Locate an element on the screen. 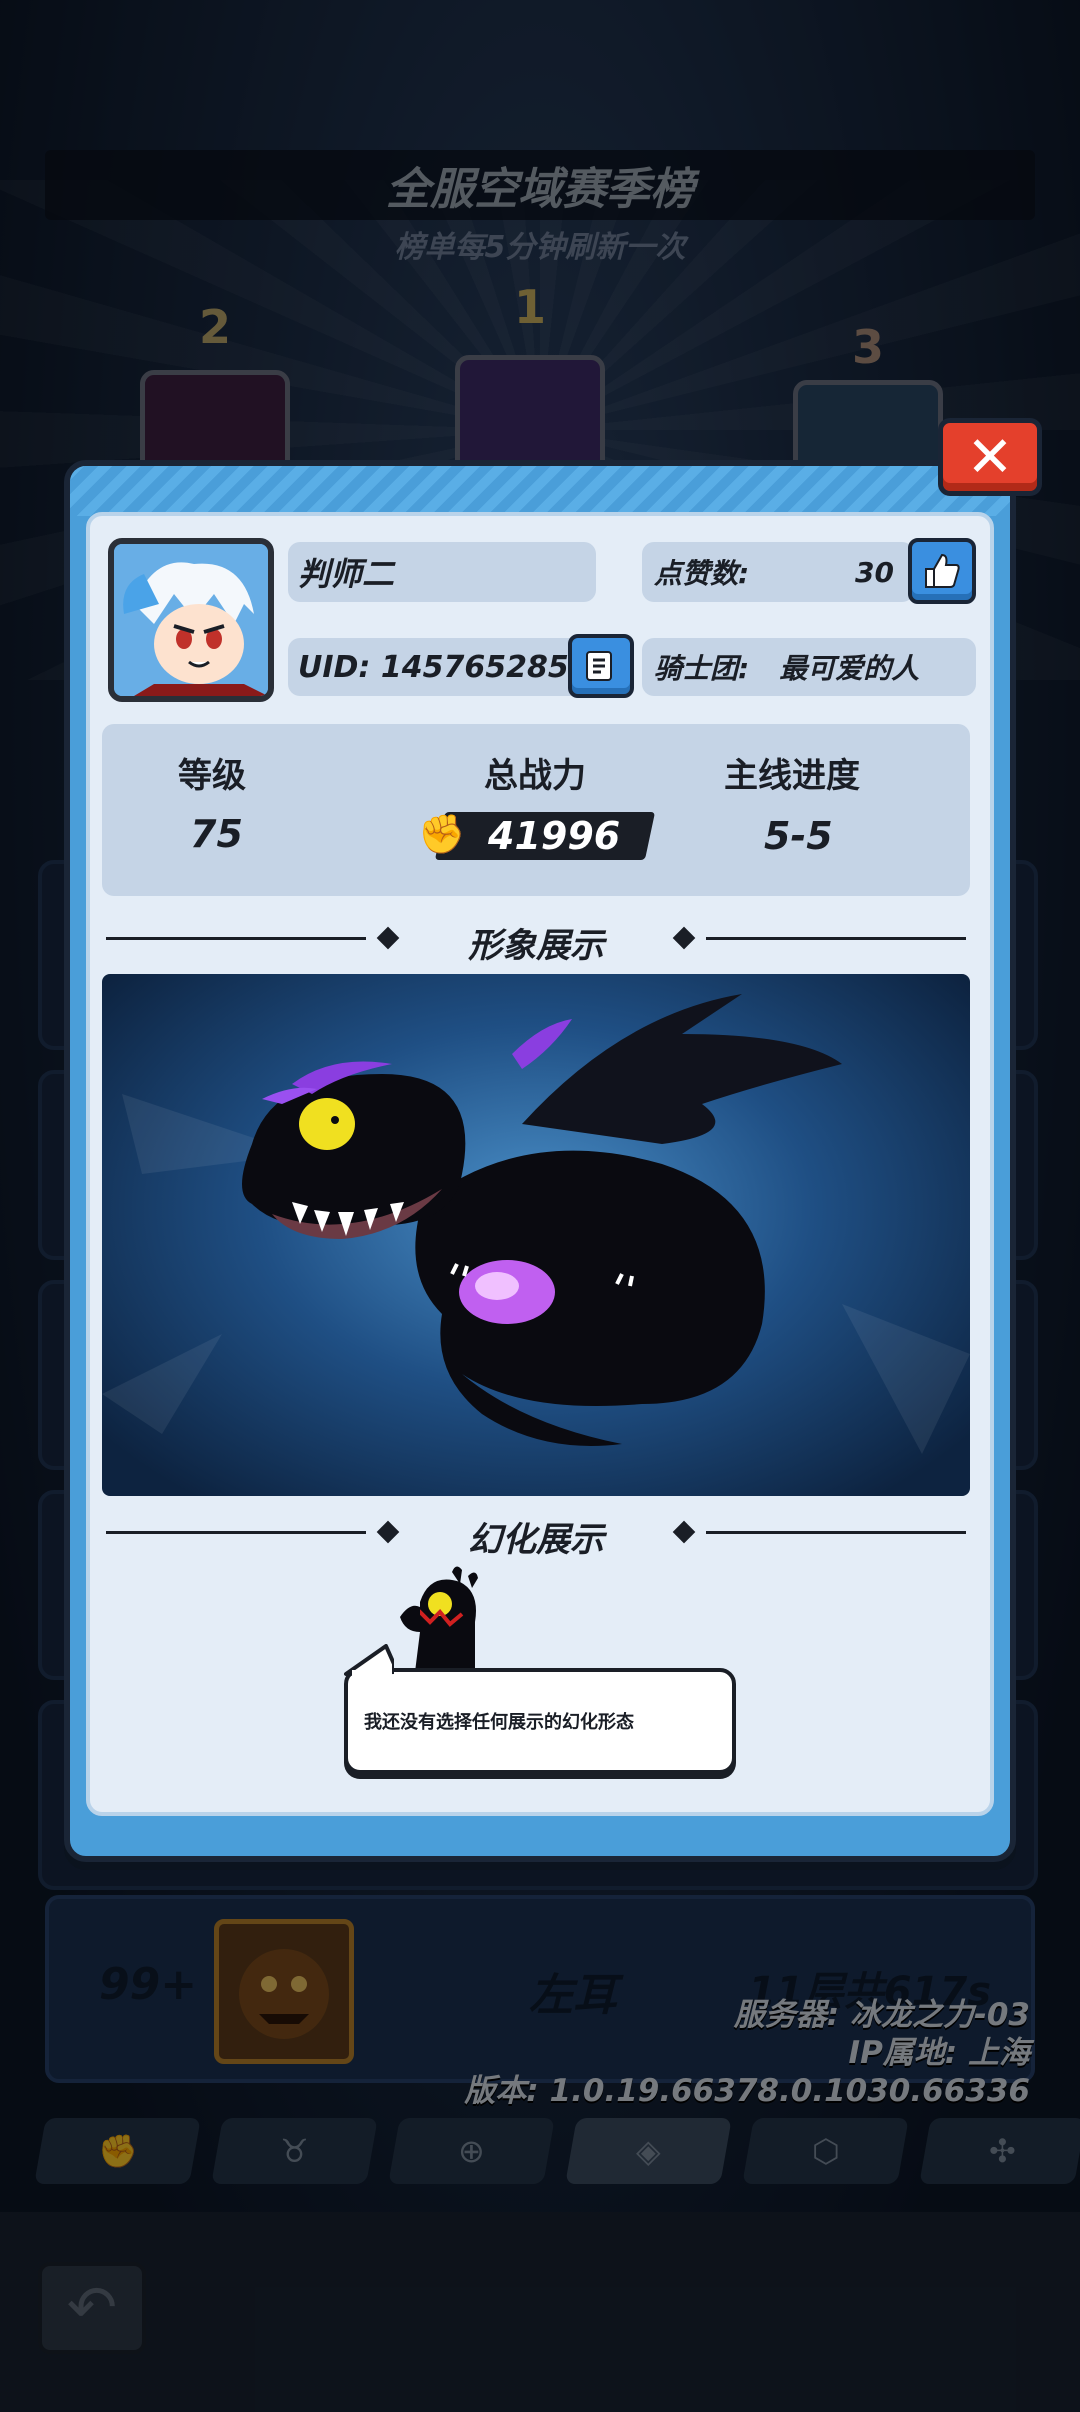  transform-title: 幻化展示 is located at coordinates (536, 1540).